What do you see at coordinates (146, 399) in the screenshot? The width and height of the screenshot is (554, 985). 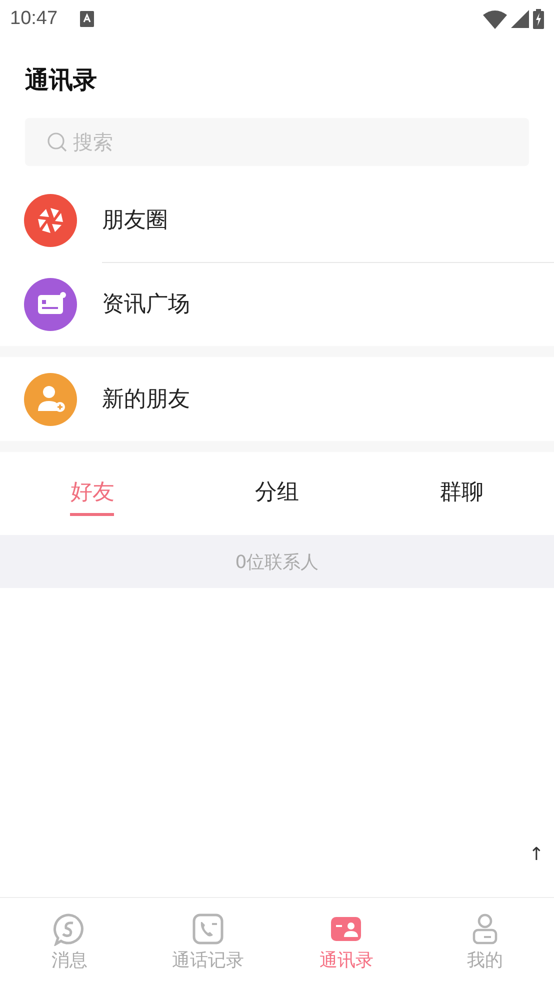 I see `entry-label: 新的朋友` at bounding box center [146, 399].